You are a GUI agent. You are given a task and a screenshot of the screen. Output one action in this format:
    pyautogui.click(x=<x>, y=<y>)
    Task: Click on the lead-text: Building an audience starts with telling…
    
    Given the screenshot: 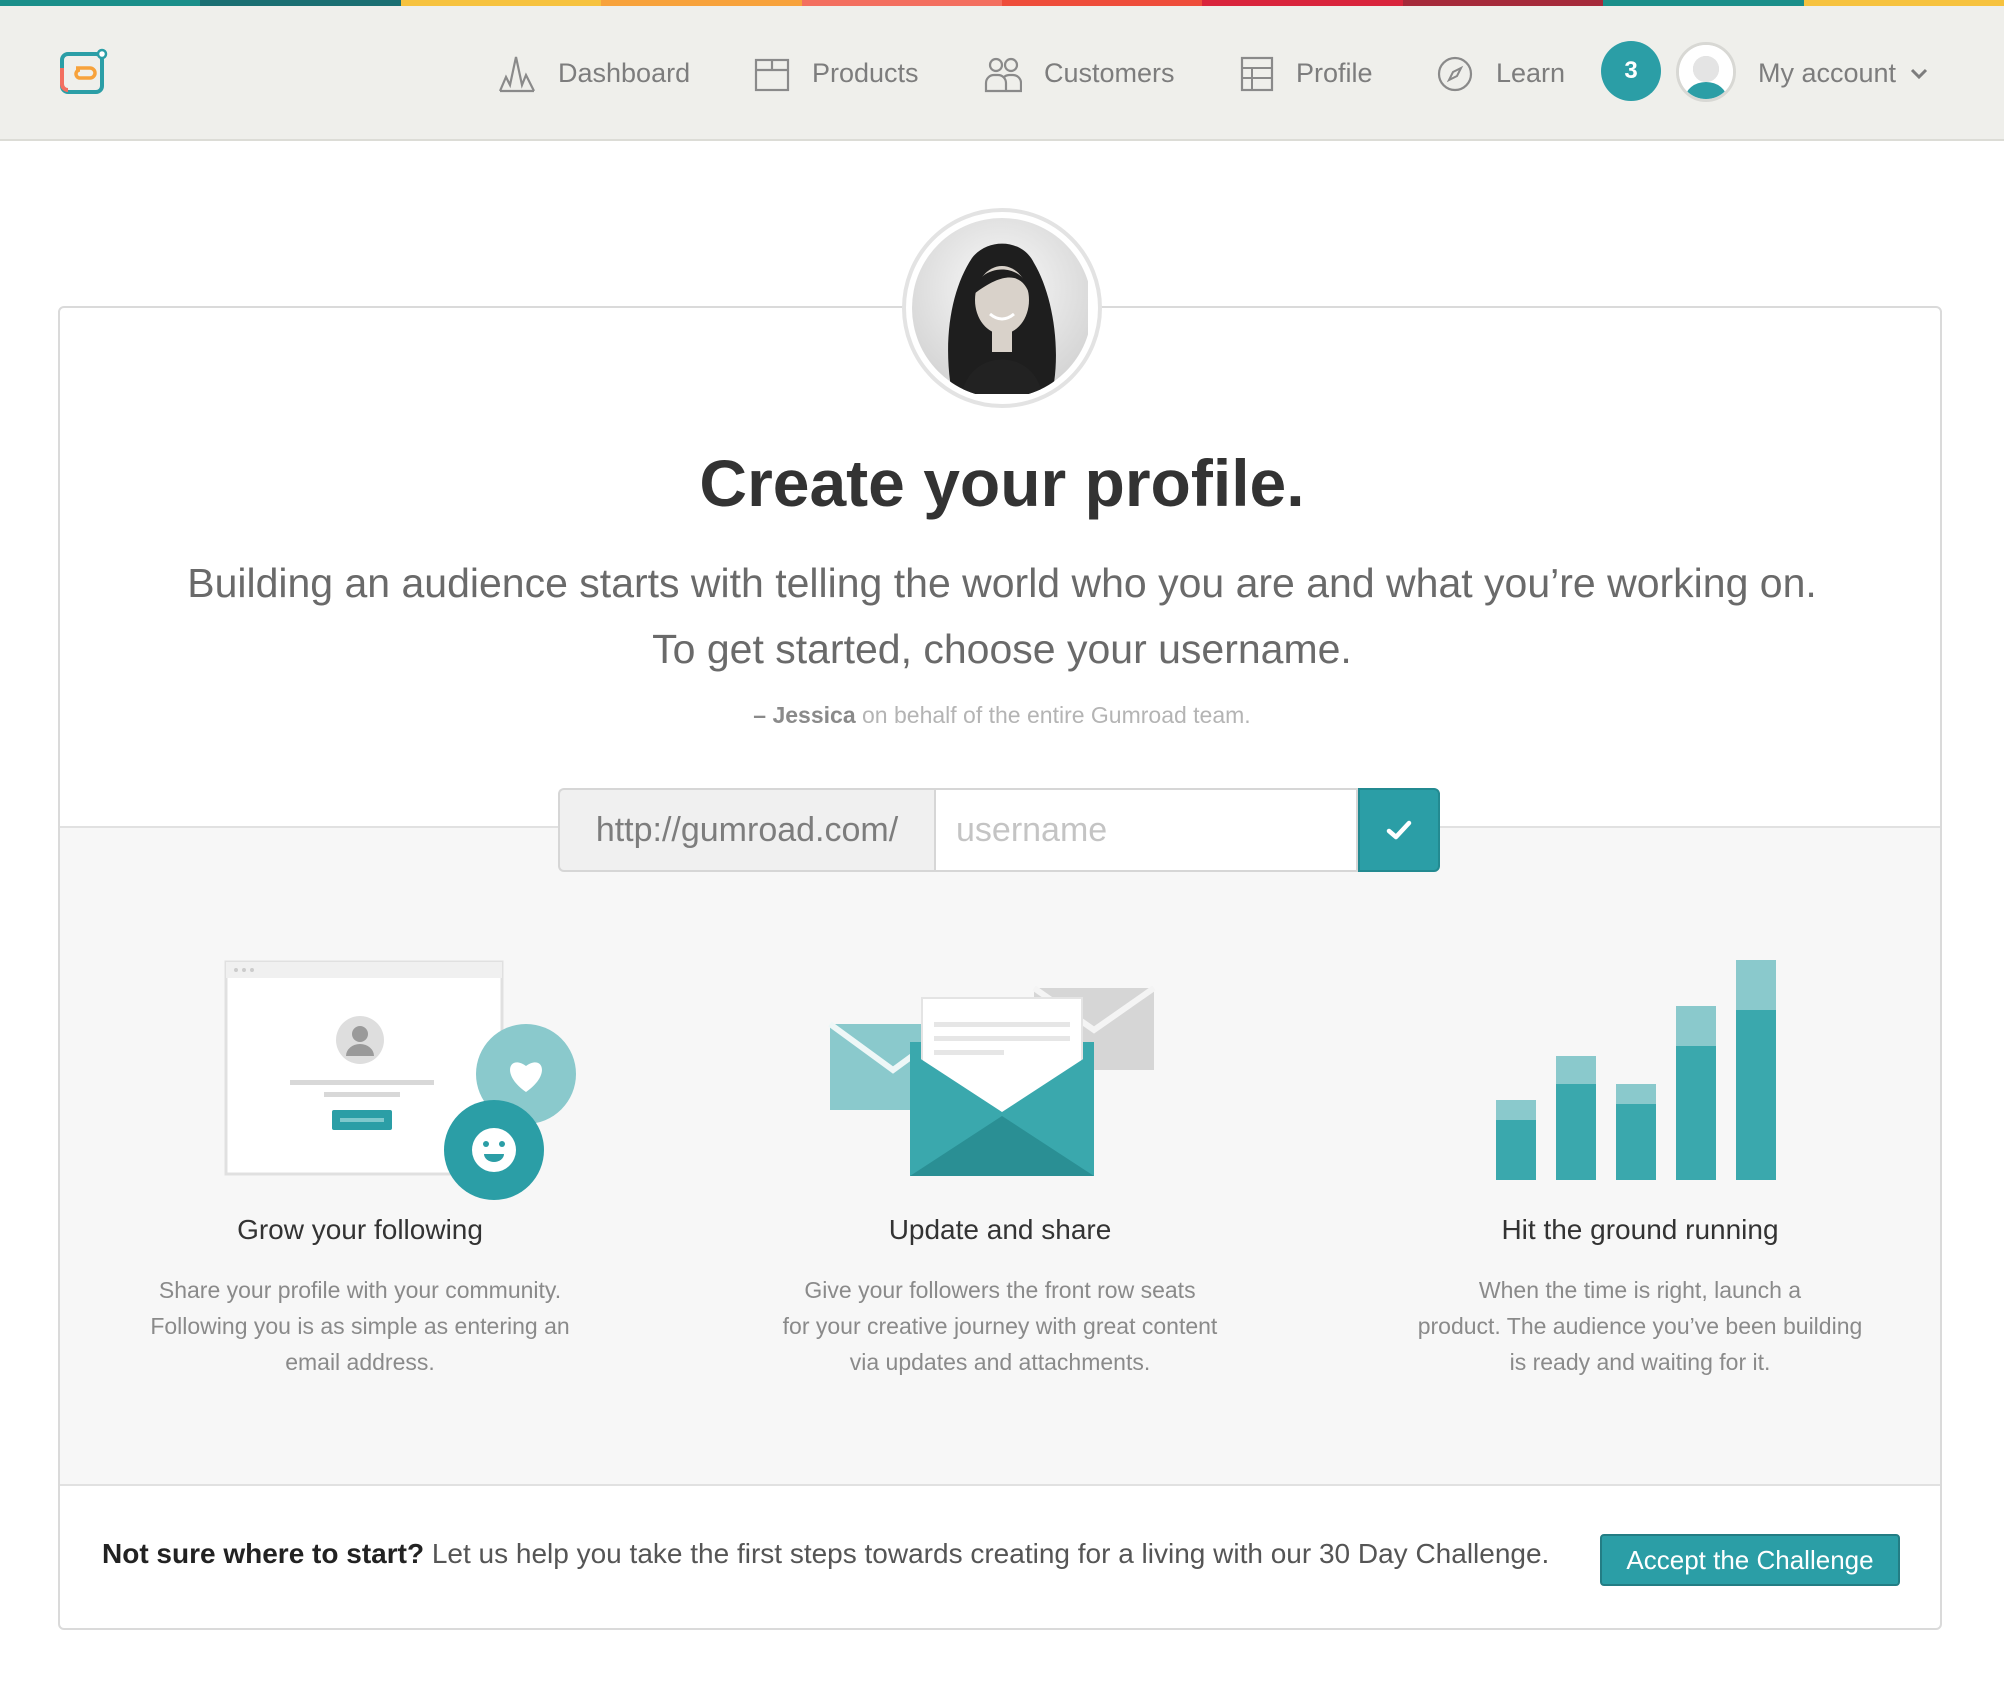 What is the action you would take?
    pyautogui.click(x=1002, y=616)
    